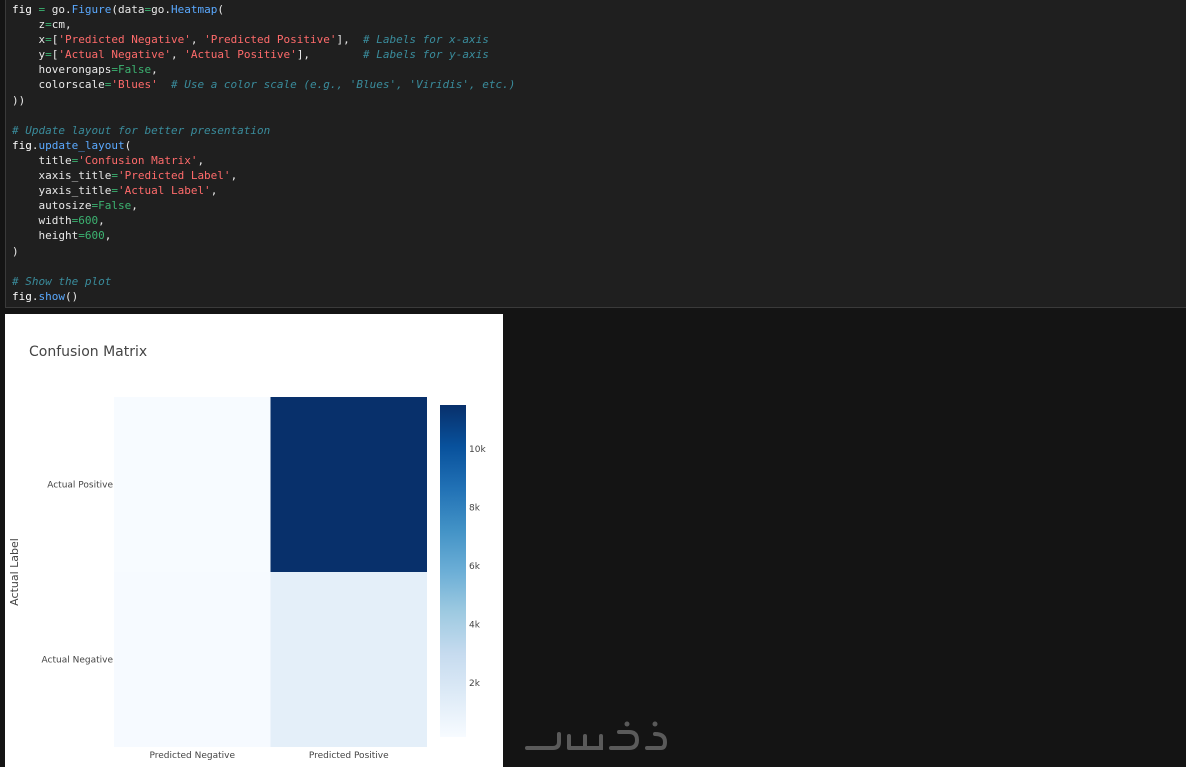 Image resolution: width=1186 pixels, height=767 pixels. I want to click on code-token: 'Confusion Matrix', so click(138, 160).